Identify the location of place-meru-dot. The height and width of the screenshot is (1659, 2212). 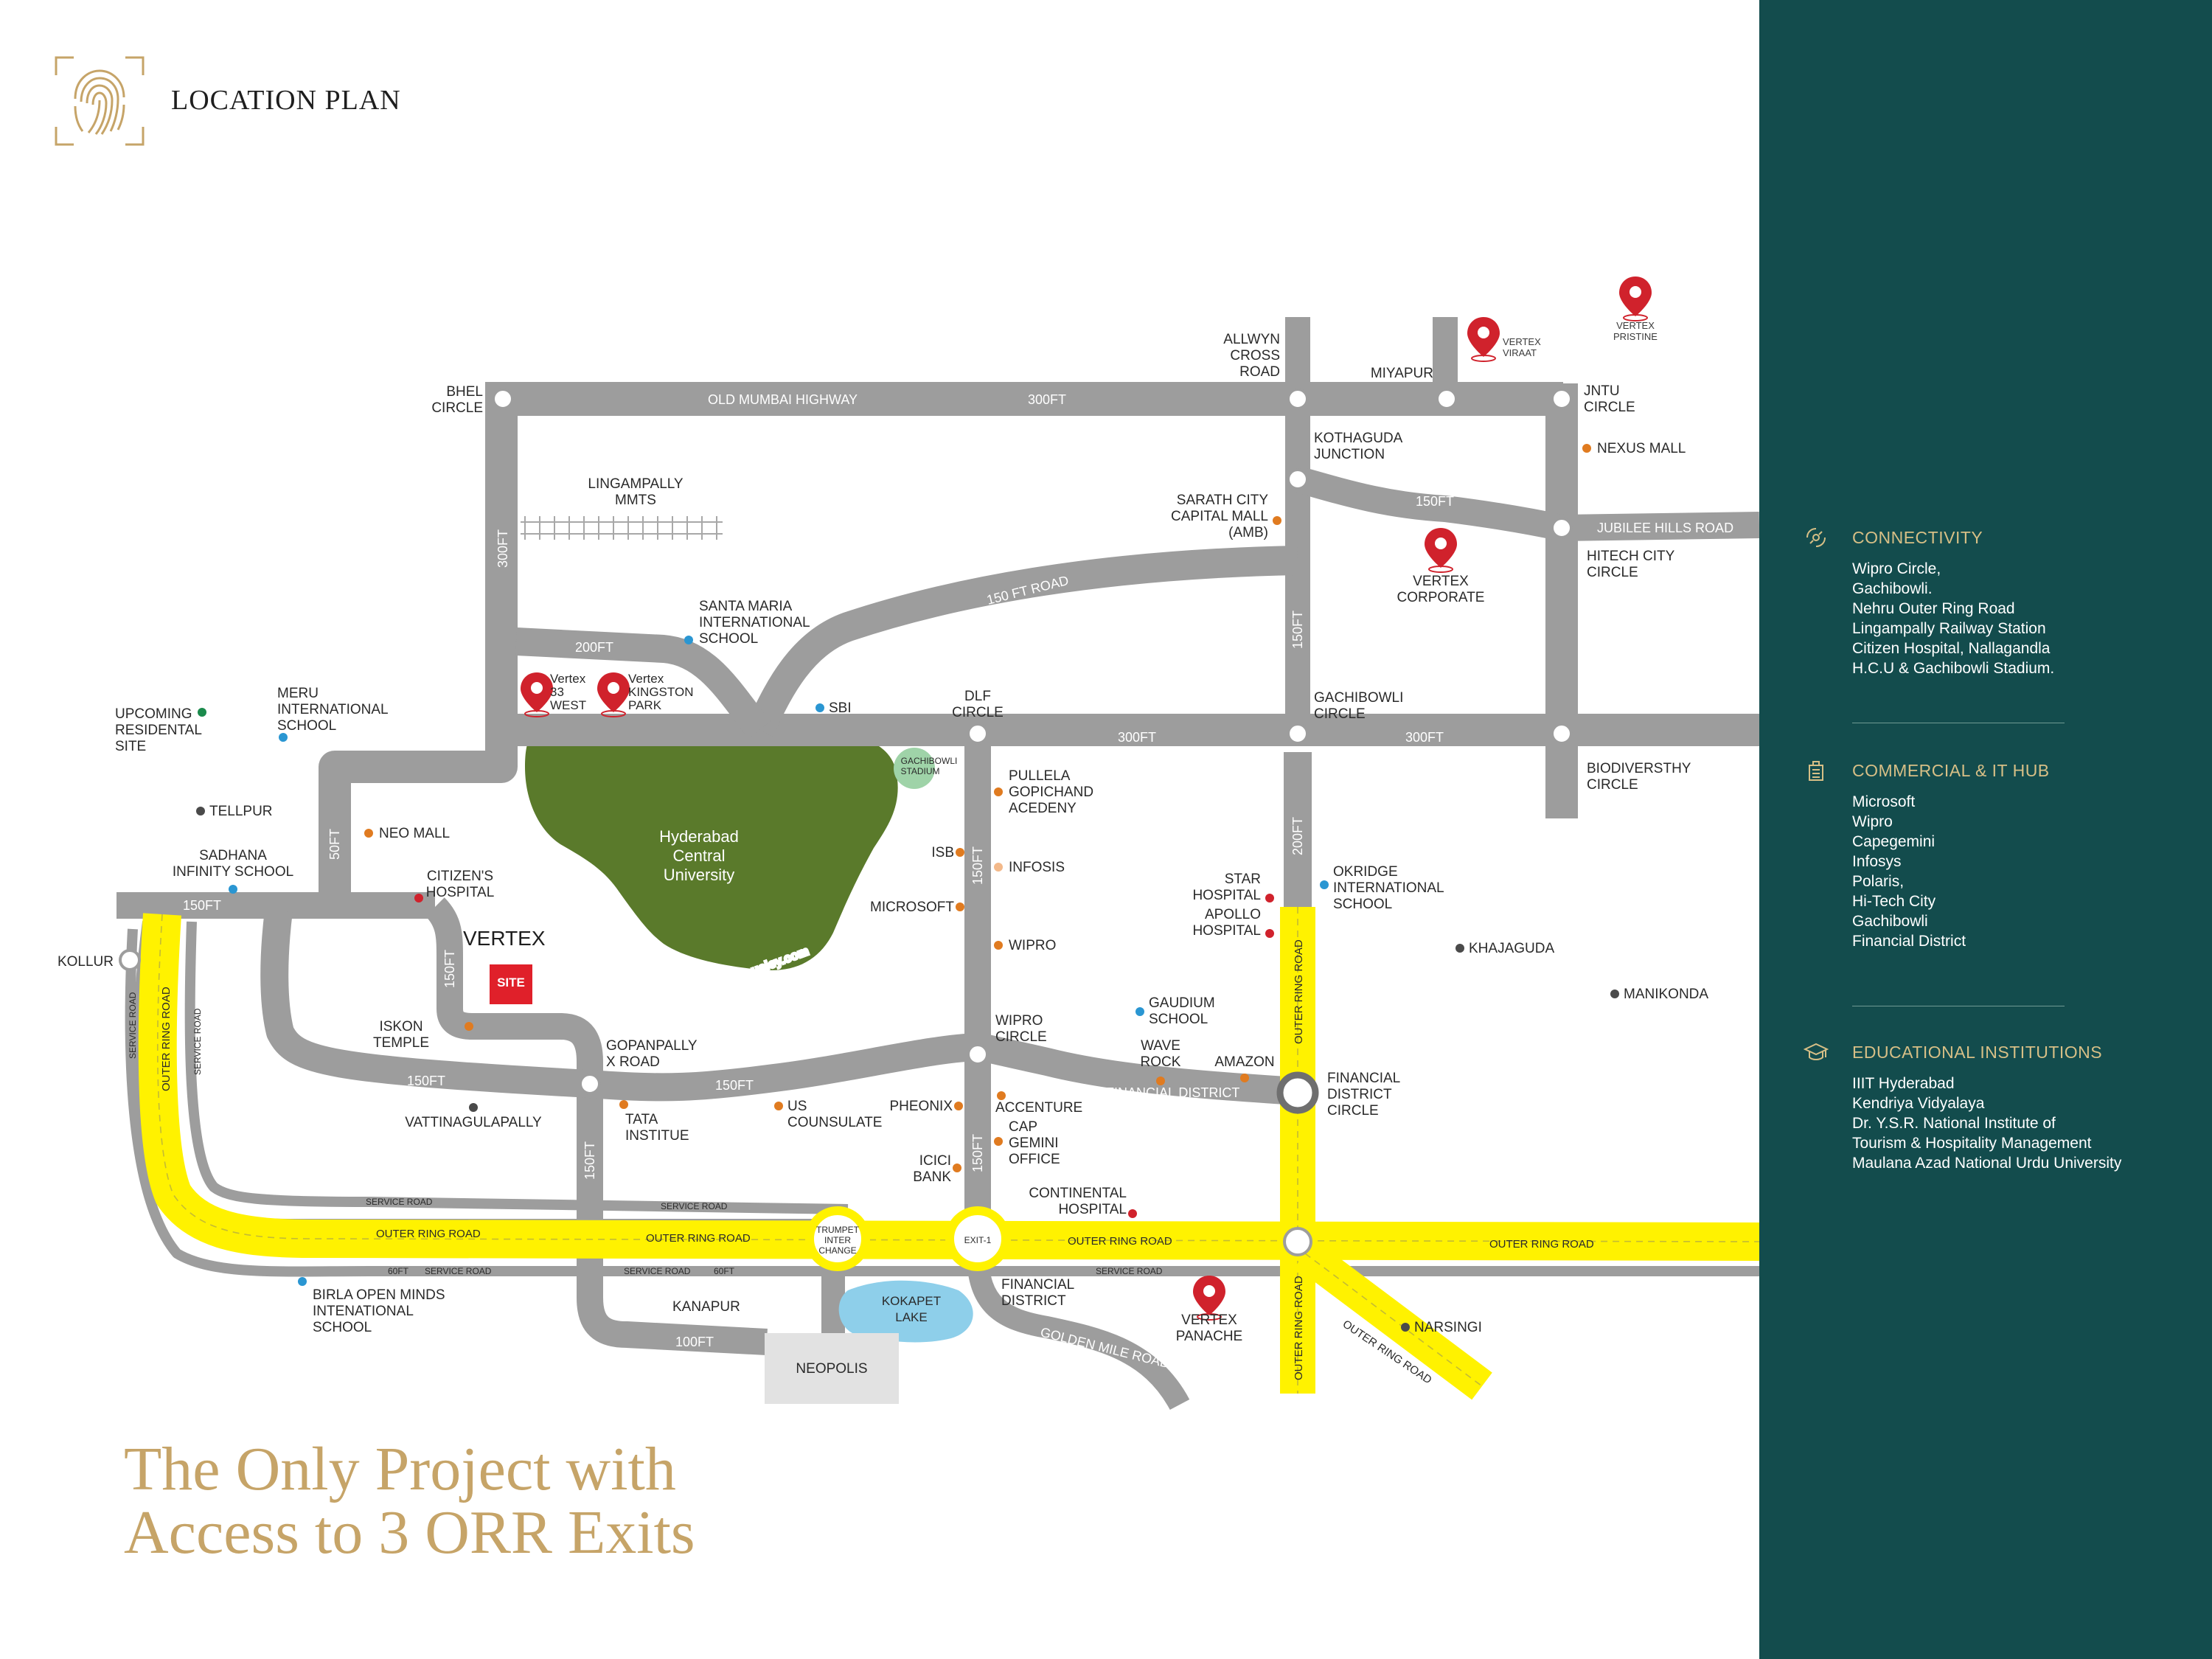
(283, 737).